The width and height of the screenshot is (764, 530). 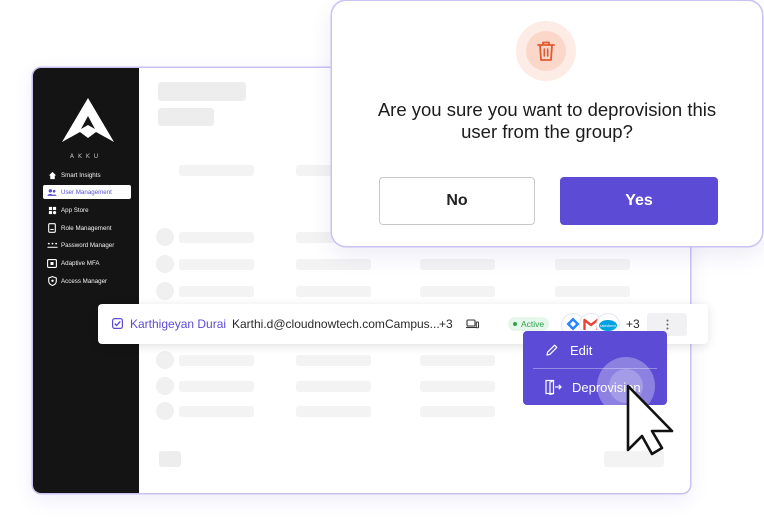 What do you see at coordinates (80, 263) in the screenshot?
I see `sidebar-item-label: Adaptive MFA` at bounding box center [80, 263].